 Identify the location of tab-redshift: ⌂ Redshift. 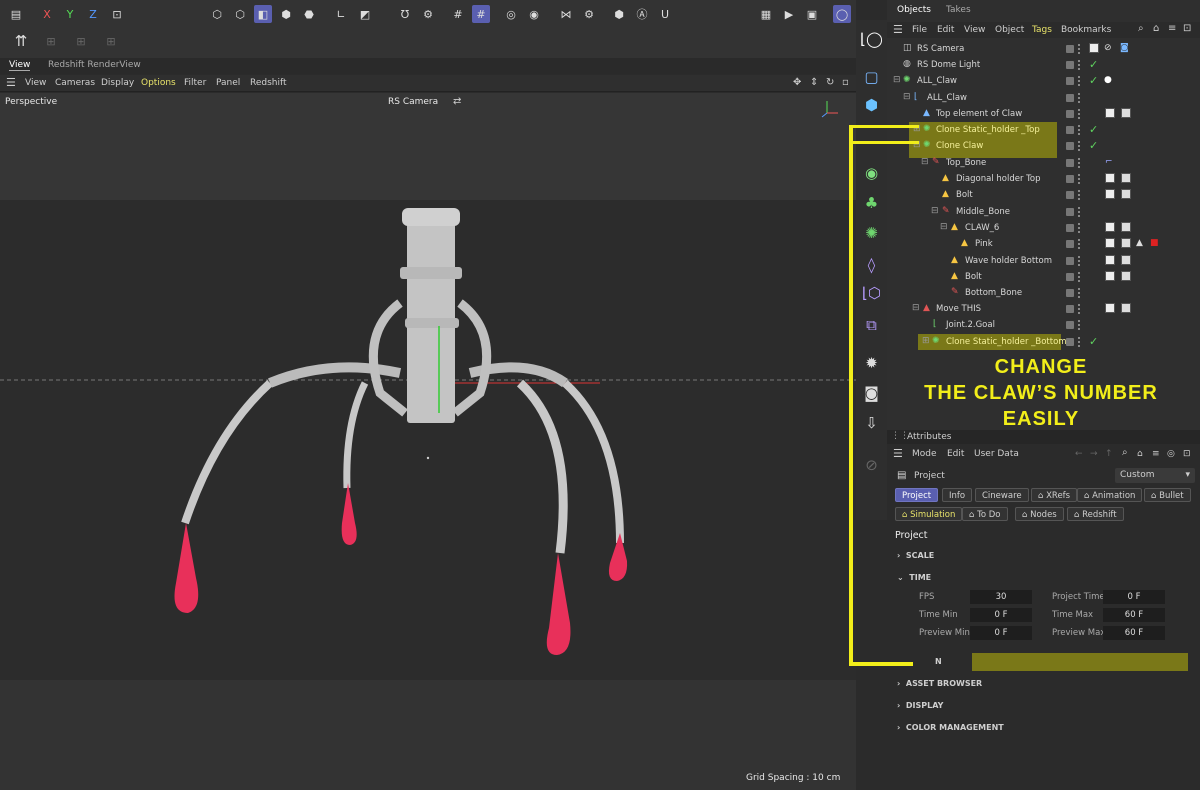
(1095, 514).